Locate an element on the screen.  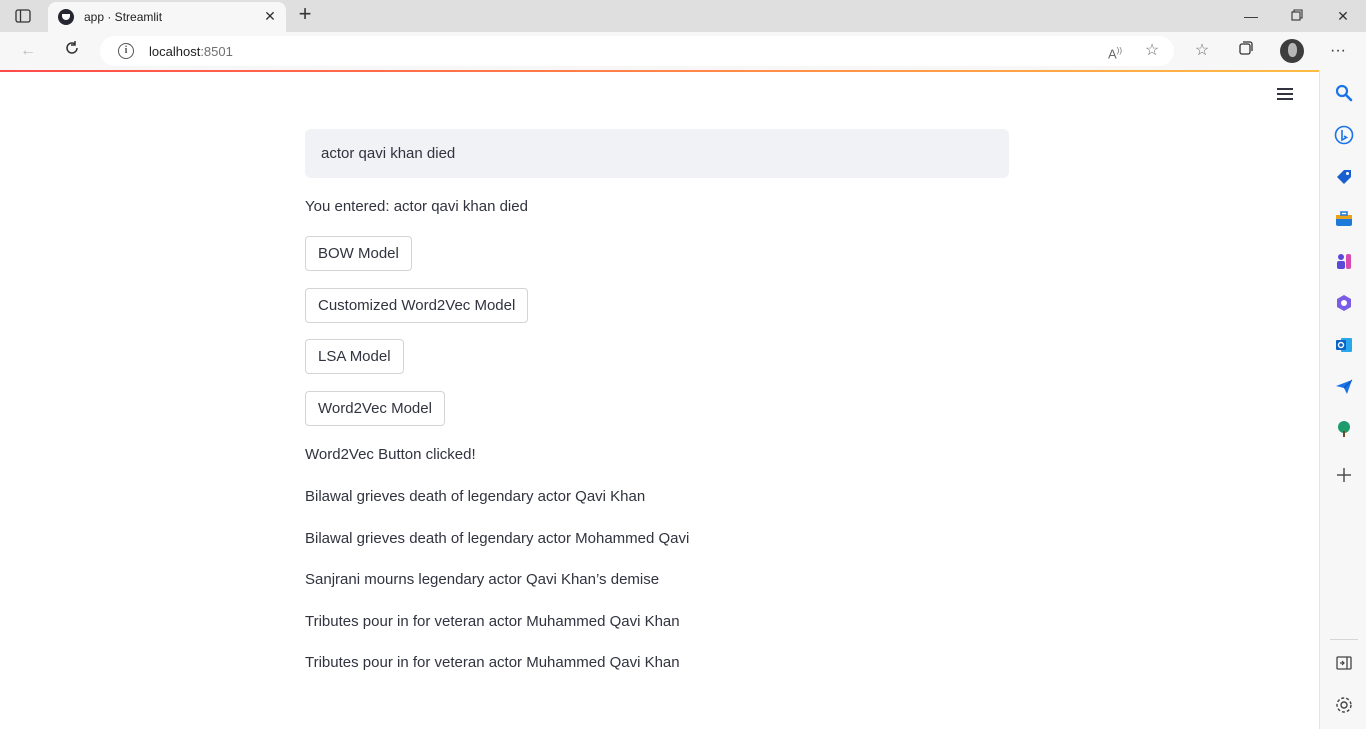
collections-icon is located at coordinates (1246, 51).